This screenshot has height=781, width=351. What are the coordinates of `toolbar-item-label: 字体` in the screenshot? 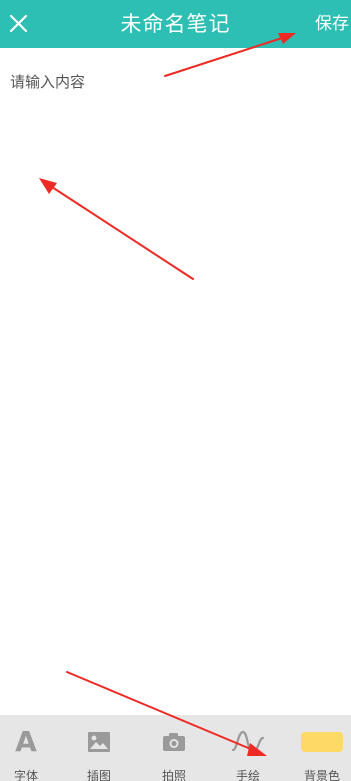 It's located at (25, 775).